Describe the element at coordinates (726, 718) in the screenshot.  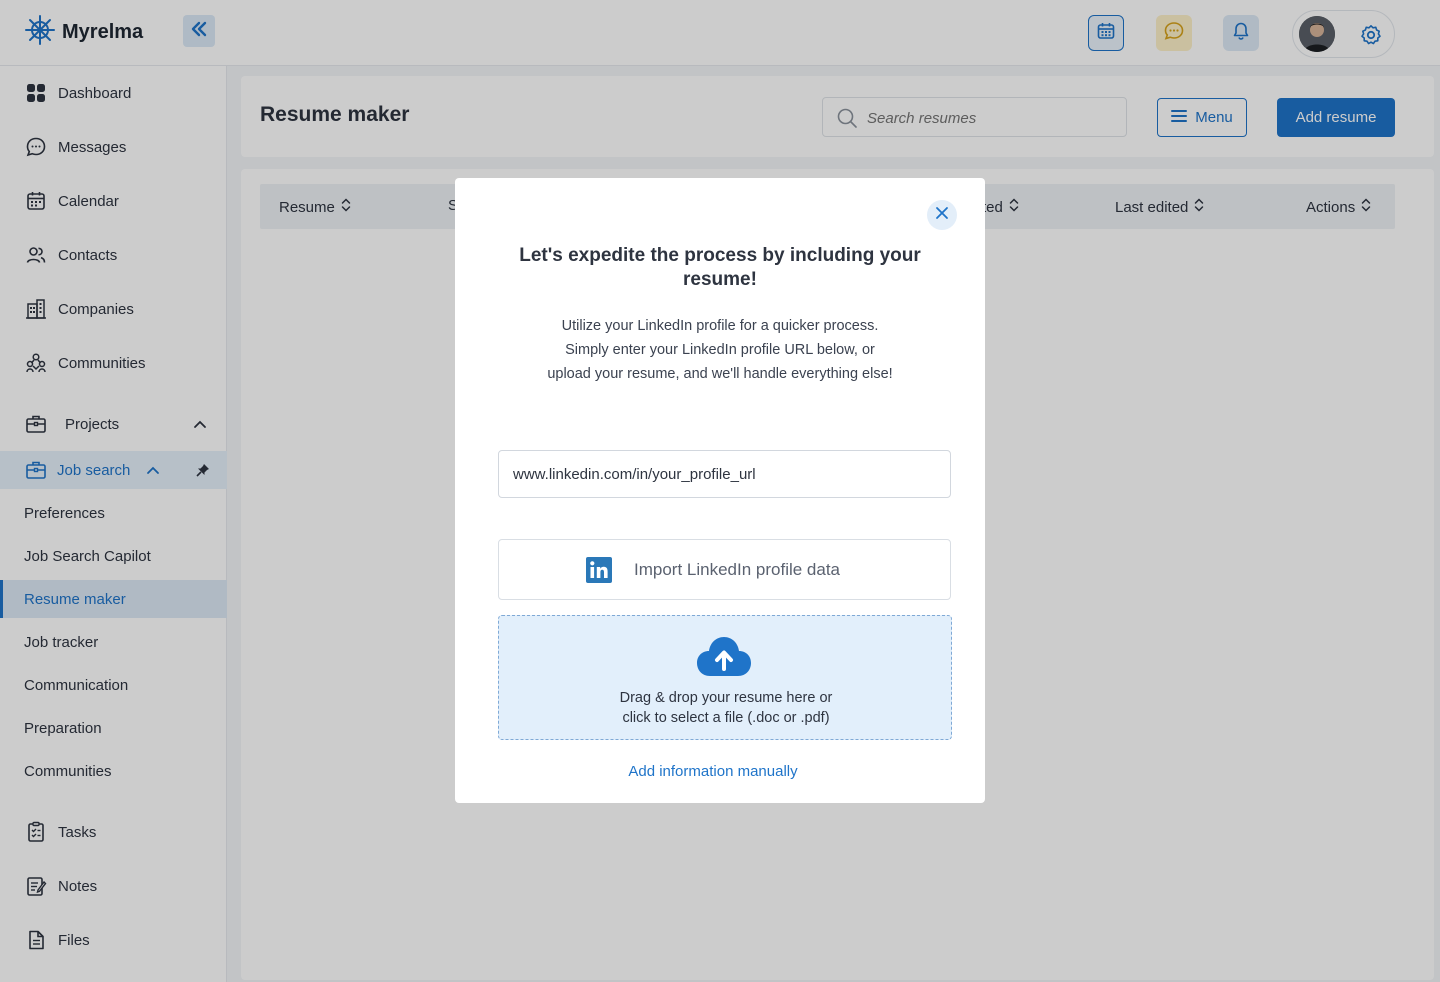
I see `dropzone-text-line2: click to select a file (.doc or .pdf)` at that location.